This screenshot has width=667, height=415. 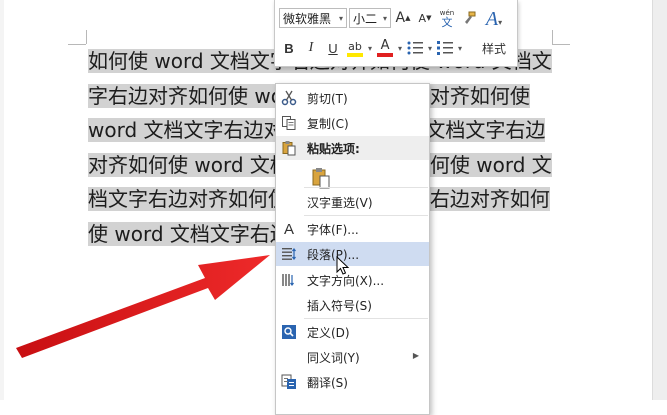 What do you see at coordinates (352, 305) in the screenshot?
I see `menu-item-insert-symbol: 插入符号(S)` at bounding box center [352, 305].